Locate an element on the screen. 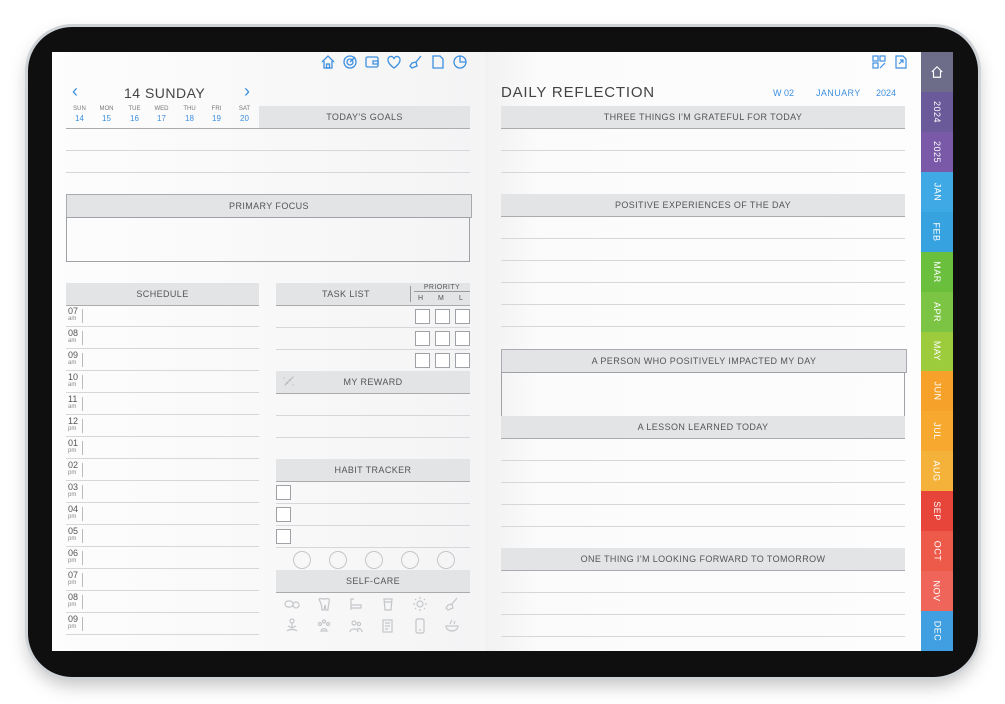 The image size is (1005, 704). happy-face-icon is located at coordinates (410, 560).